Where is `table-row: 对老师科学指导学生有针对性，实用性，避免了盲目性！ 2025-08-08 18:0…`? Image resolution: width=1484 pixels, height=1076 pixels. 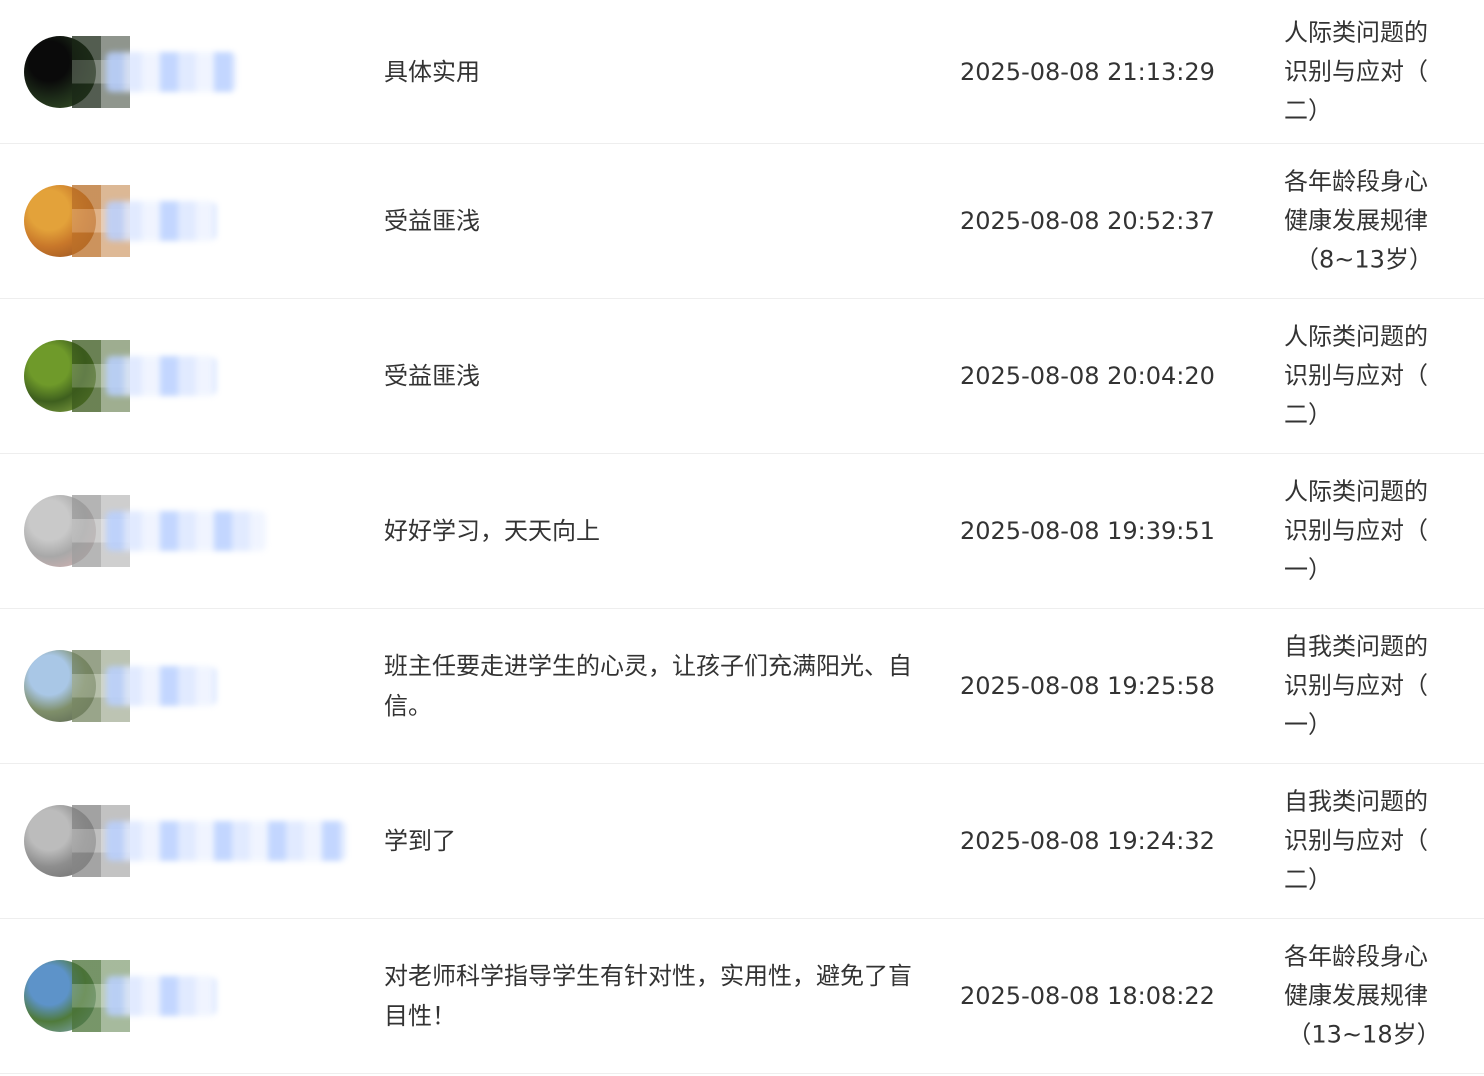 table-row: 对老师科学指导学生有针对性，实用性，避免了盲目性！ 2025-08-08 18:0… is located at coordinates (742, 996).